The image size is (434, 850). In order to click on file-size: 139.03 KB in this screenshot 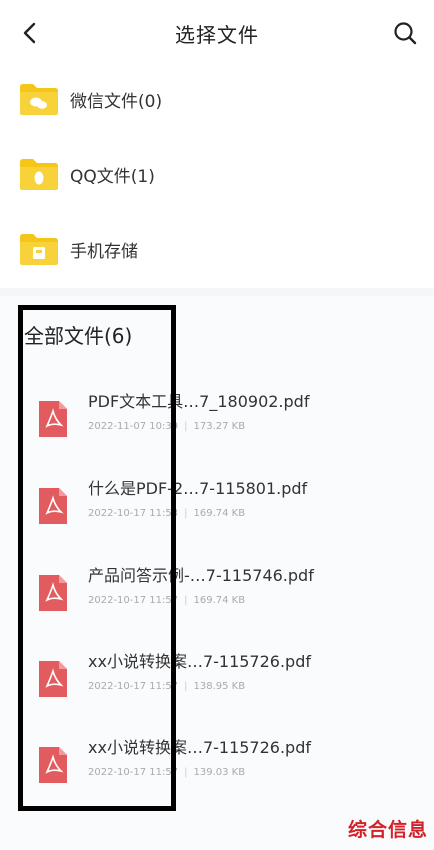, I will do `click(219, 772)`.